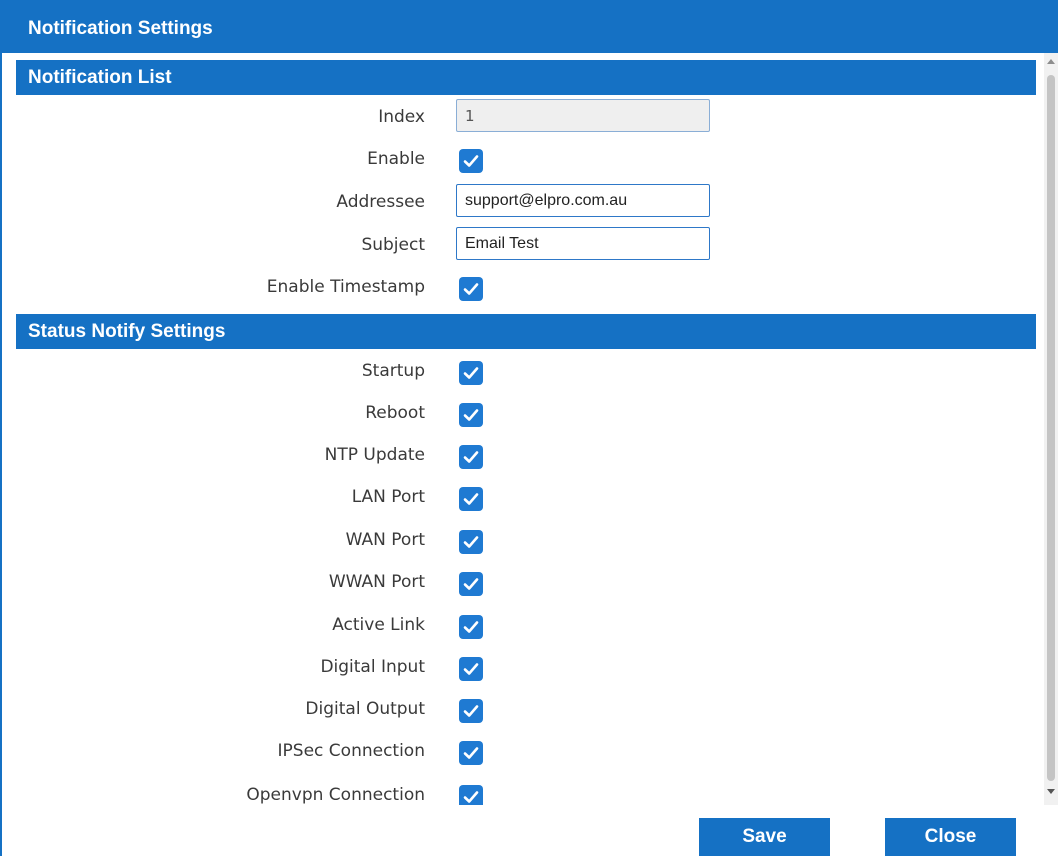 The height and width of the screenshot is (856, 1058). I want to click on subject-label: Subject, so click(393, 245).